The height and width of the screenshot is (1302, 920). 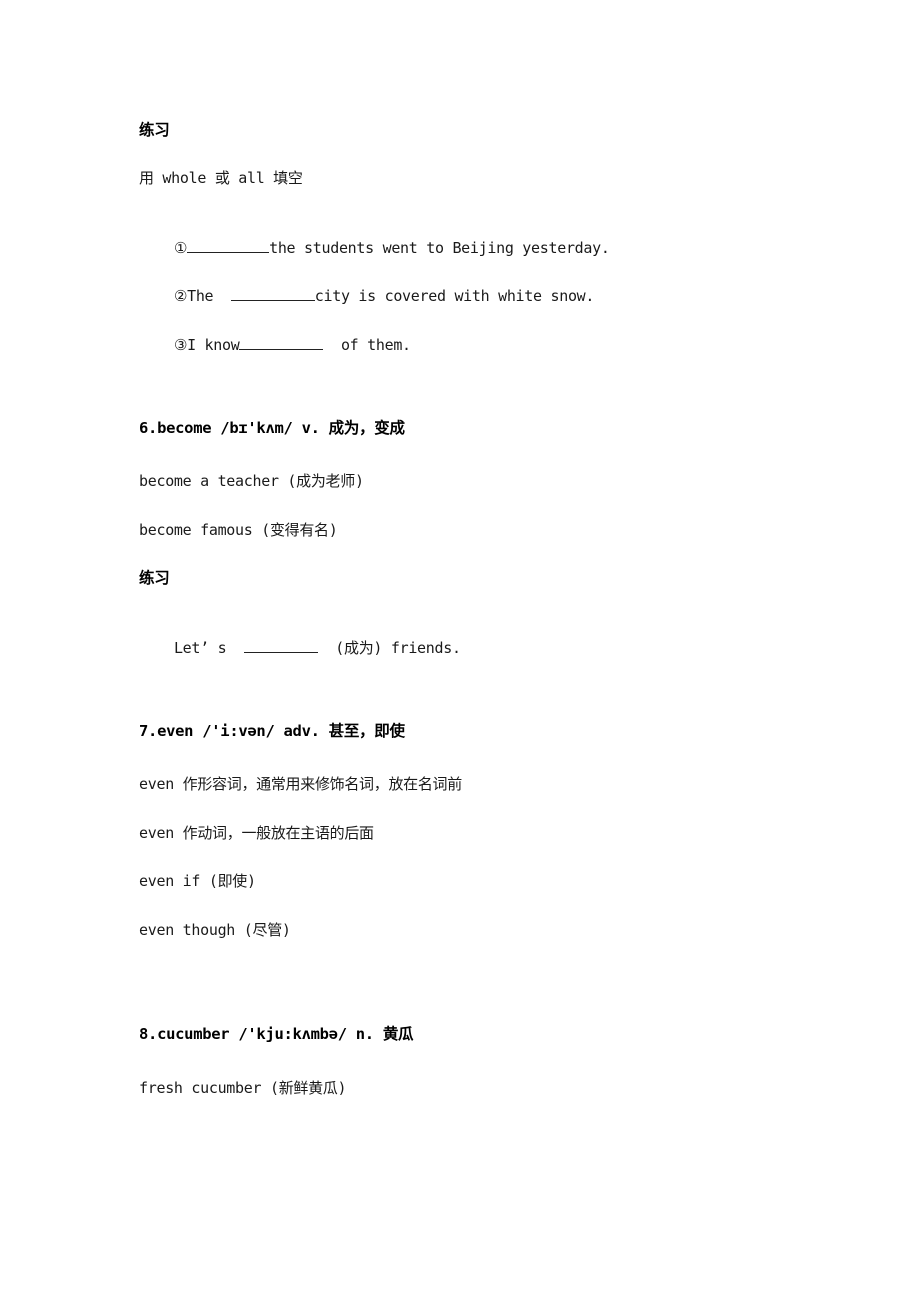 What do you see at coordinates (208, 648) in the screenshot?
I see `item-prefix: Let’ s` at bounding box center [208, 648].